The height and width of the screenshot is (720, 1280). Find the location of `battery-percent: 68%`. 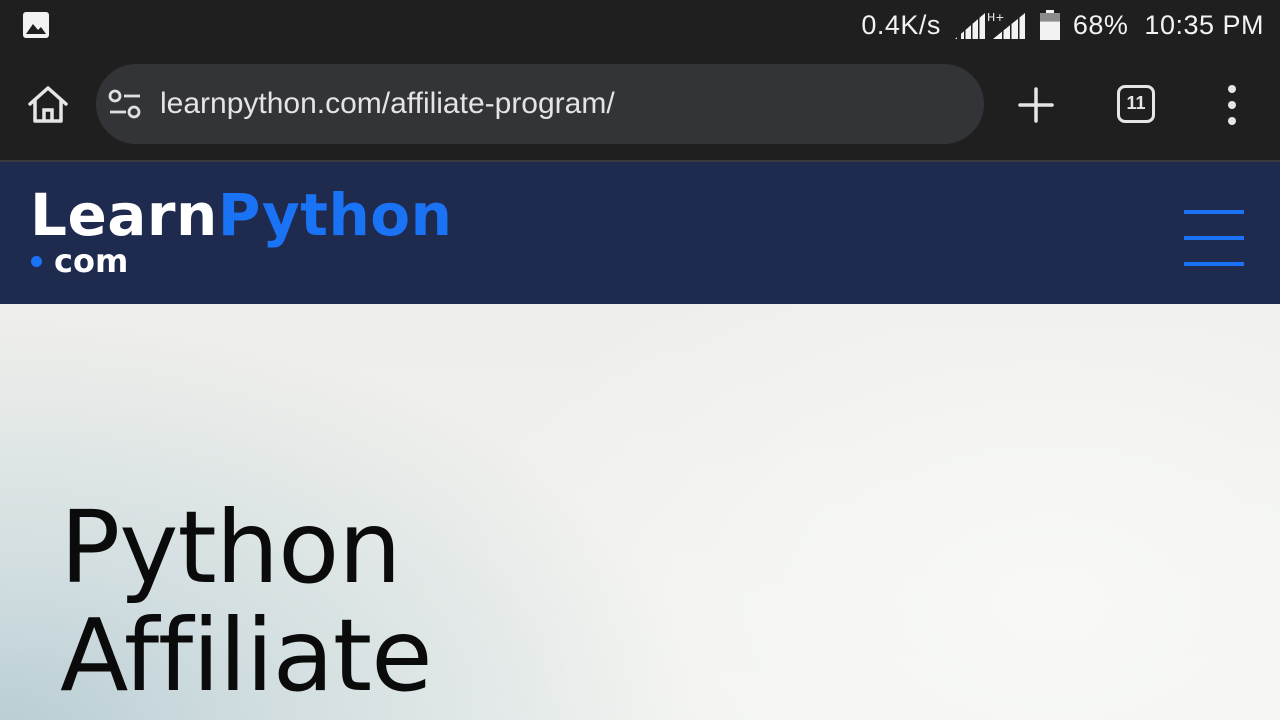

battery-percent: 68% is located at coordinates (1100, 24).